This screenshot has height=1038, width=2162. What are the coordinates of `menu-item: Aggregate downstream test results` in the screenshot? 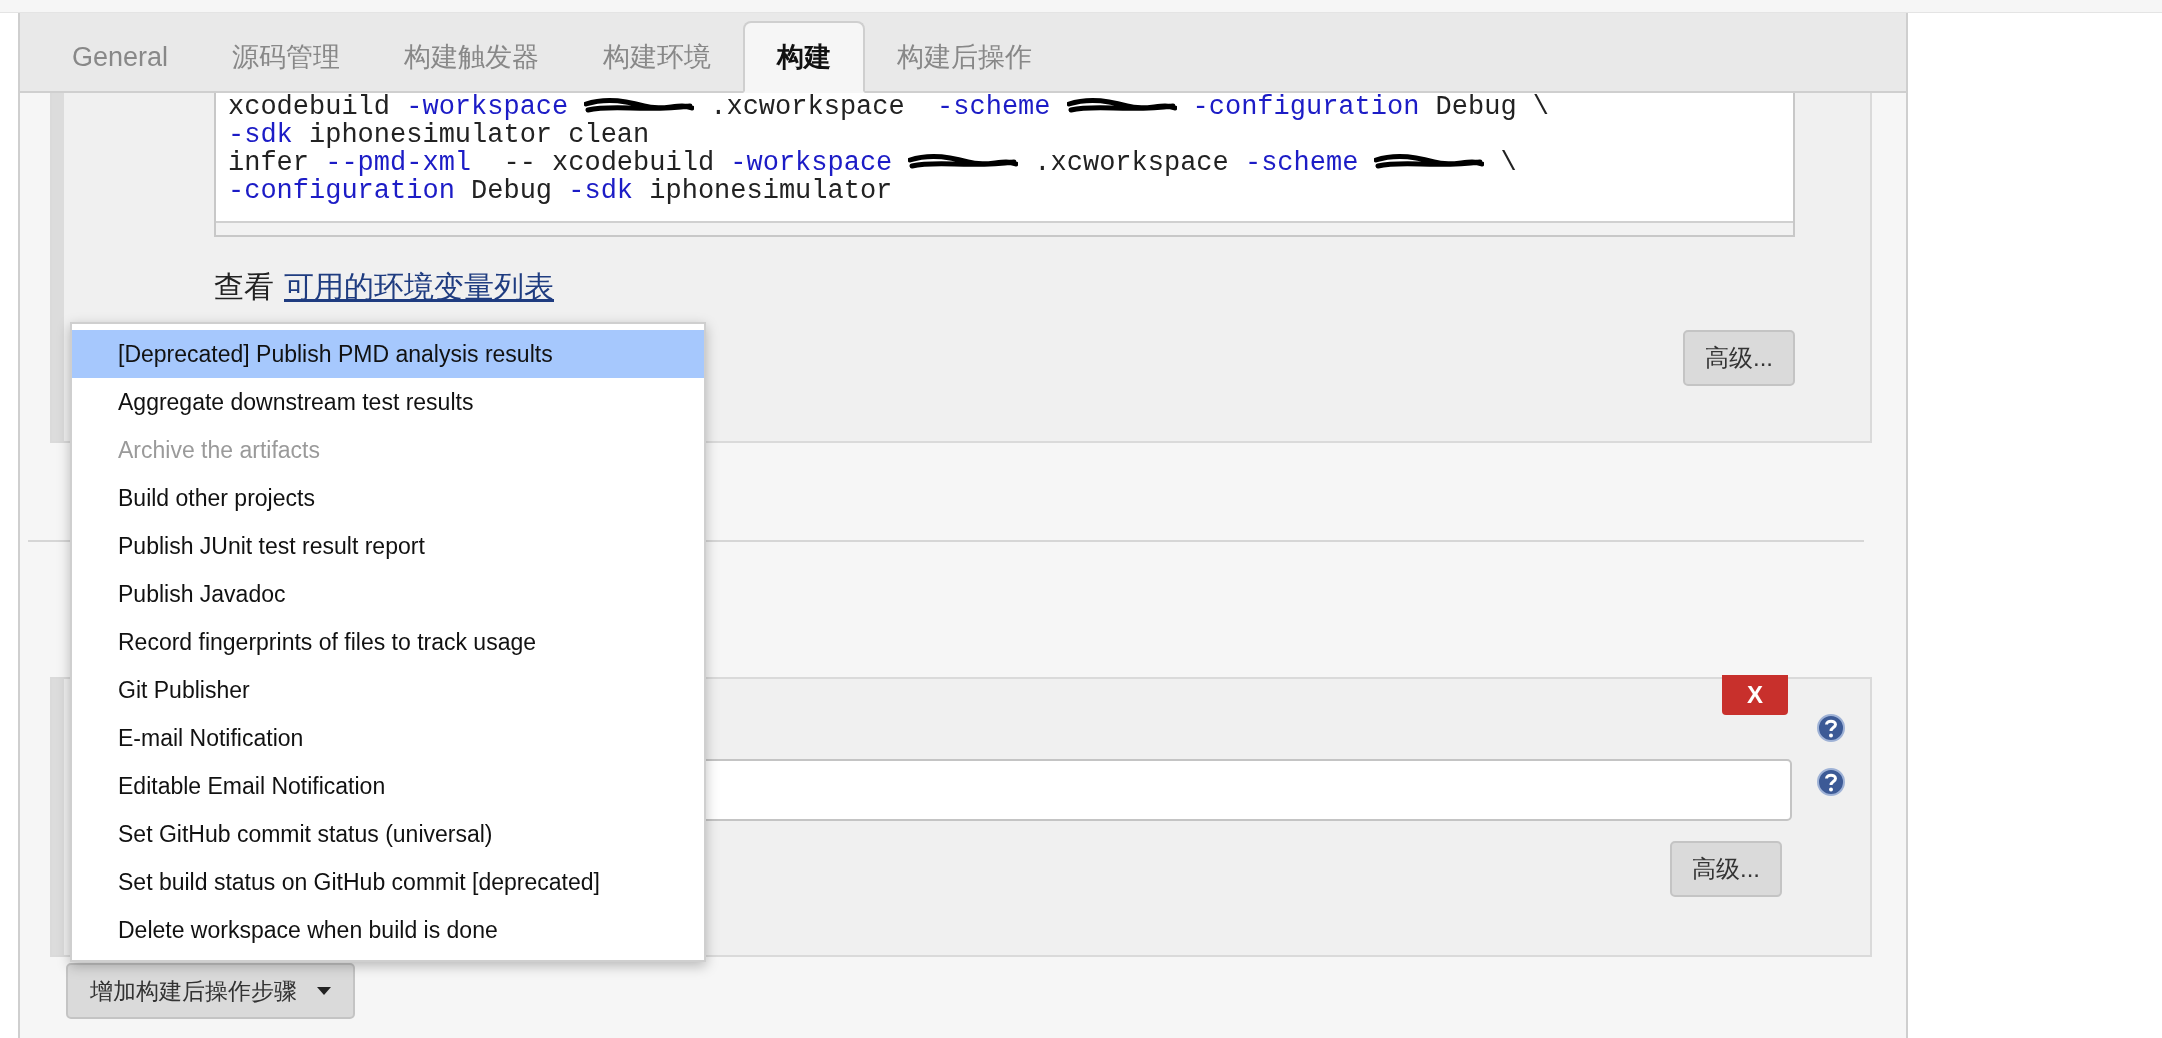 It's located at (388, 402).